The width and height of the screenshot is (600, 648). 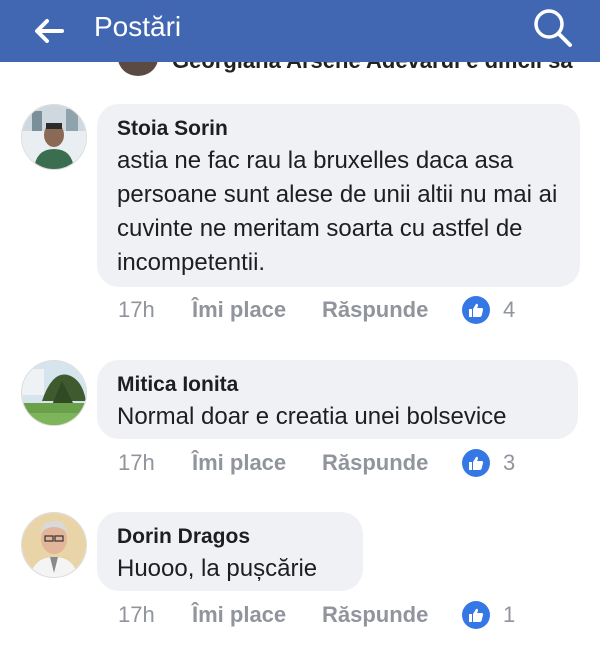 I want to click on comment-text: Normal doar e creatia unei bolsevice, so click(x=312, y=416).